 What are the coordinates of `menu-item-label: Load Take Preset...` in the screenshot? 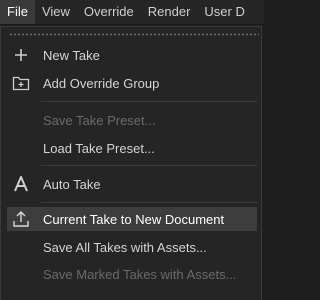 It's located at (99, 148).